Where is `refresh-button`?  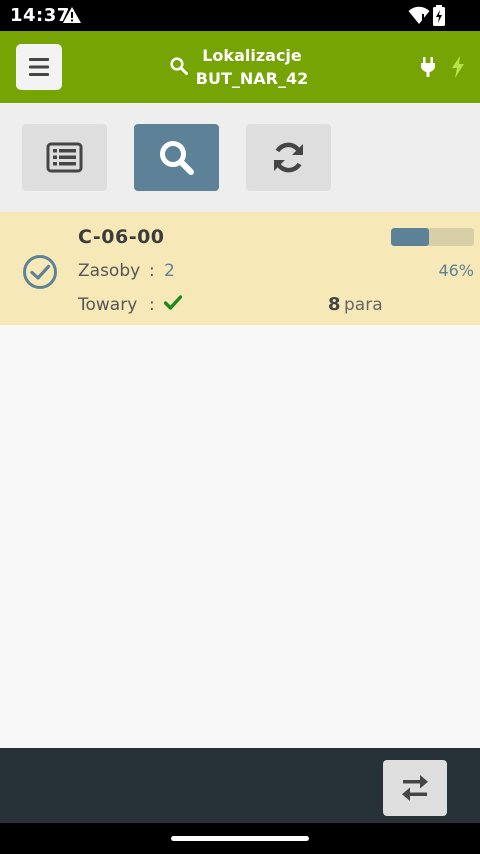
refresh-button is located at coordinates (288, 157).